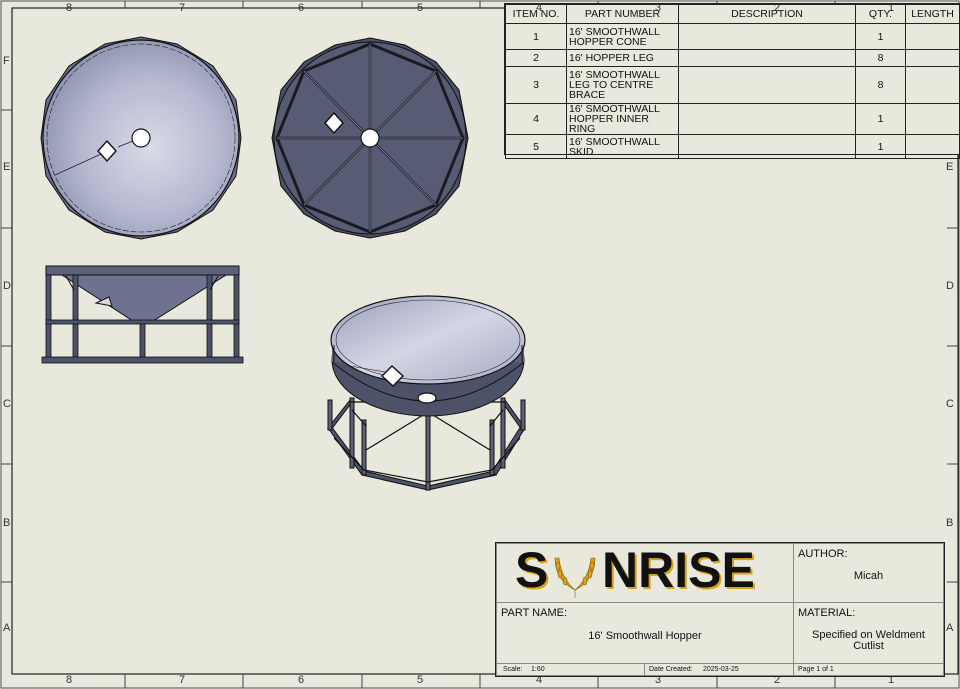 The width and height of the screenshot is (960, 689). What do you see at coordinates (608, 41) in the screenshot?
I see `part-line: HOPPER CONE` at bounding box center [608, 41].